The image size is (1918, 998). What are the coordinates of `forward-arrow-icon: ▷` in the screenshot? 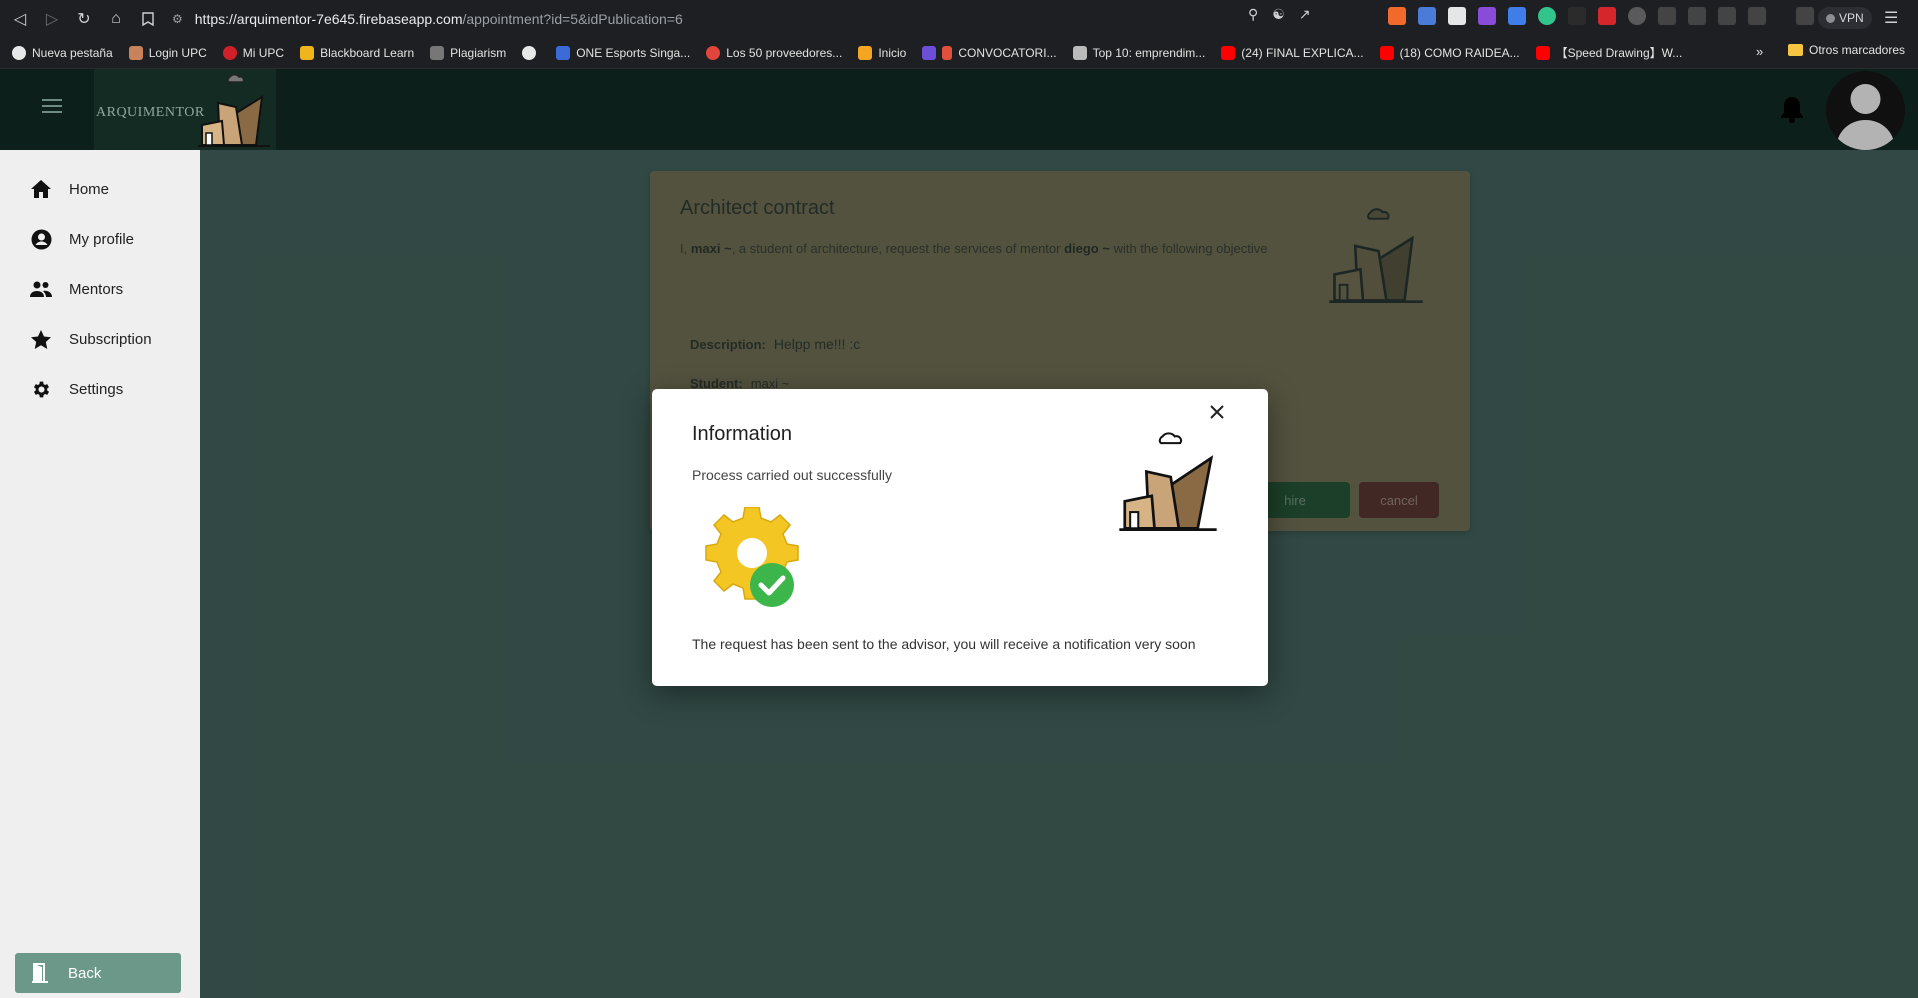 It's located at (52, 18).